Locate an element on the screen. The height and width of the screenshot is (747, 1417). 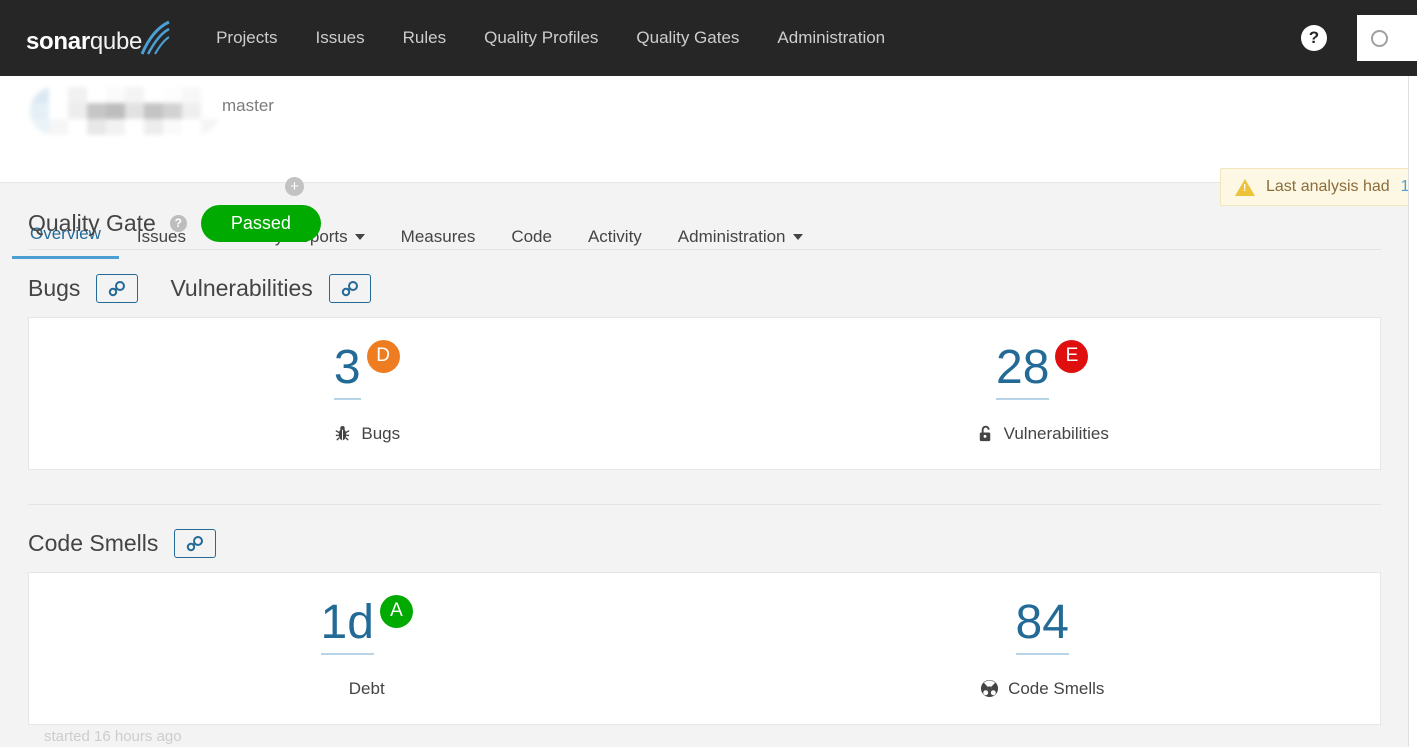
vulnerabilities-metric: 28 E Vulnerabilities is located at coordinates (1043, 391).